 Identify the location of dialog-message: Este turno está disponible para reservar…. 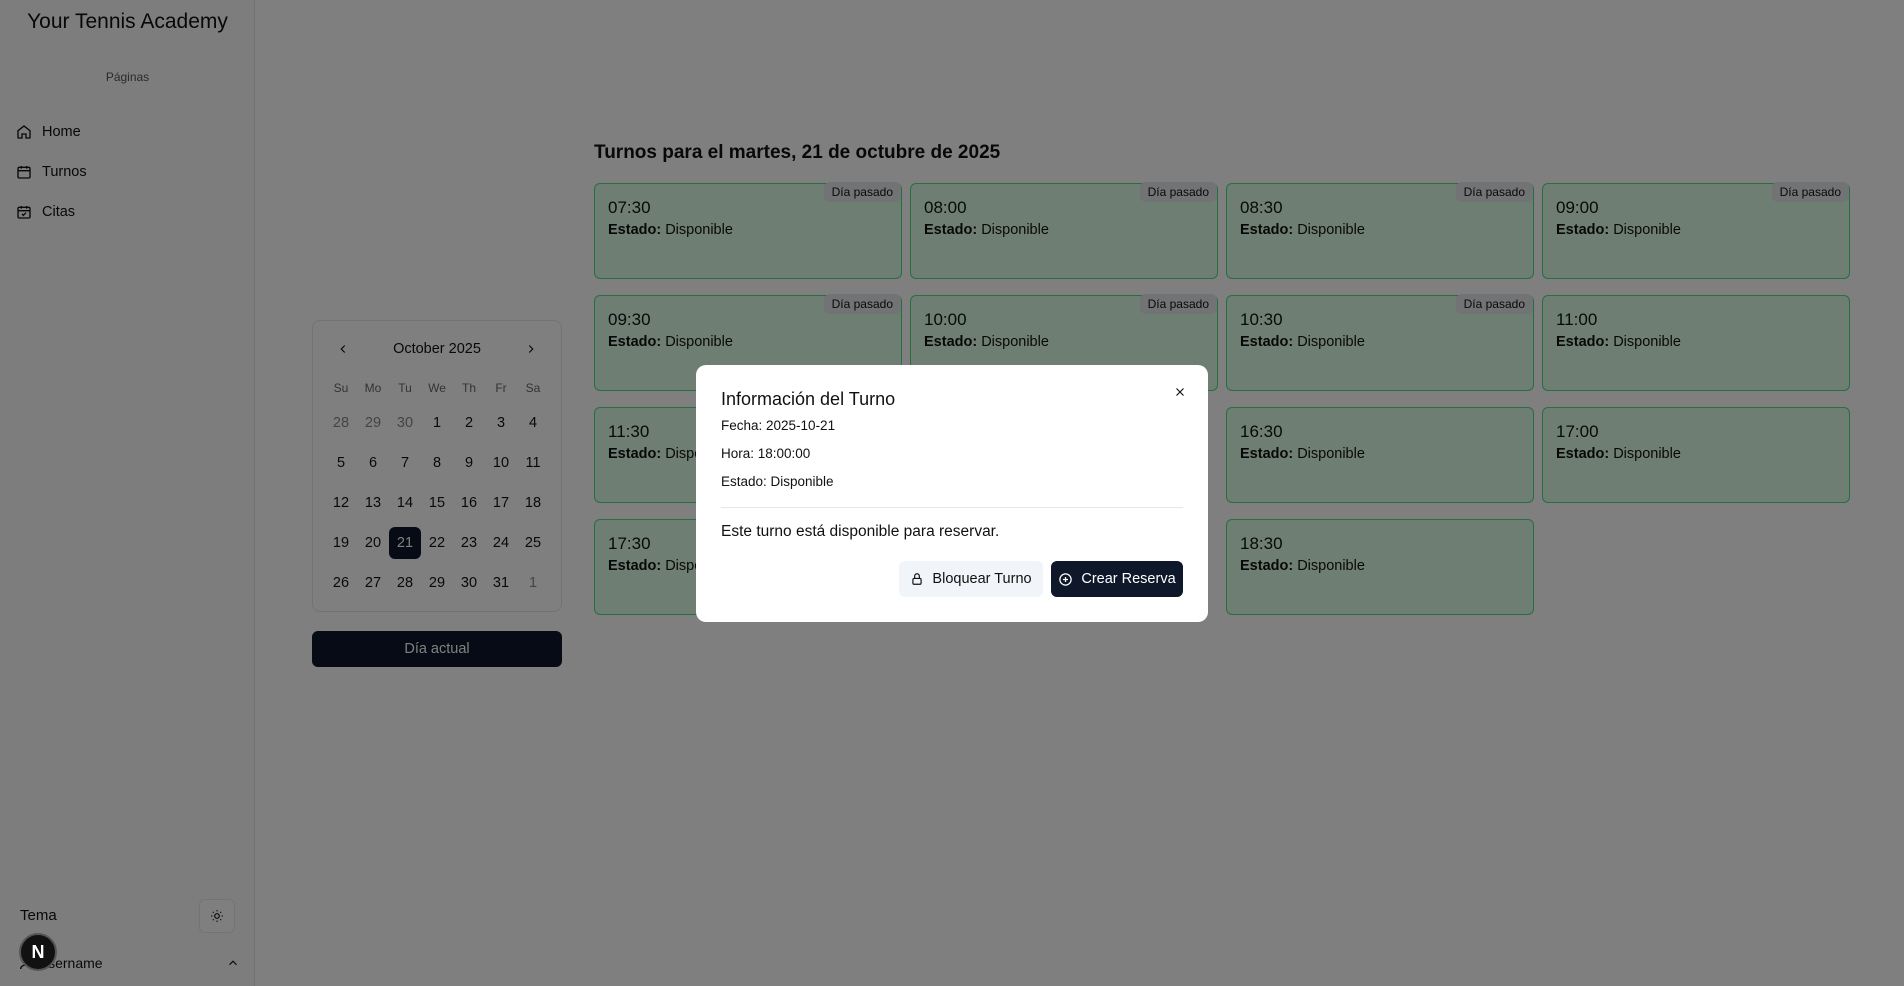
(860, 531).